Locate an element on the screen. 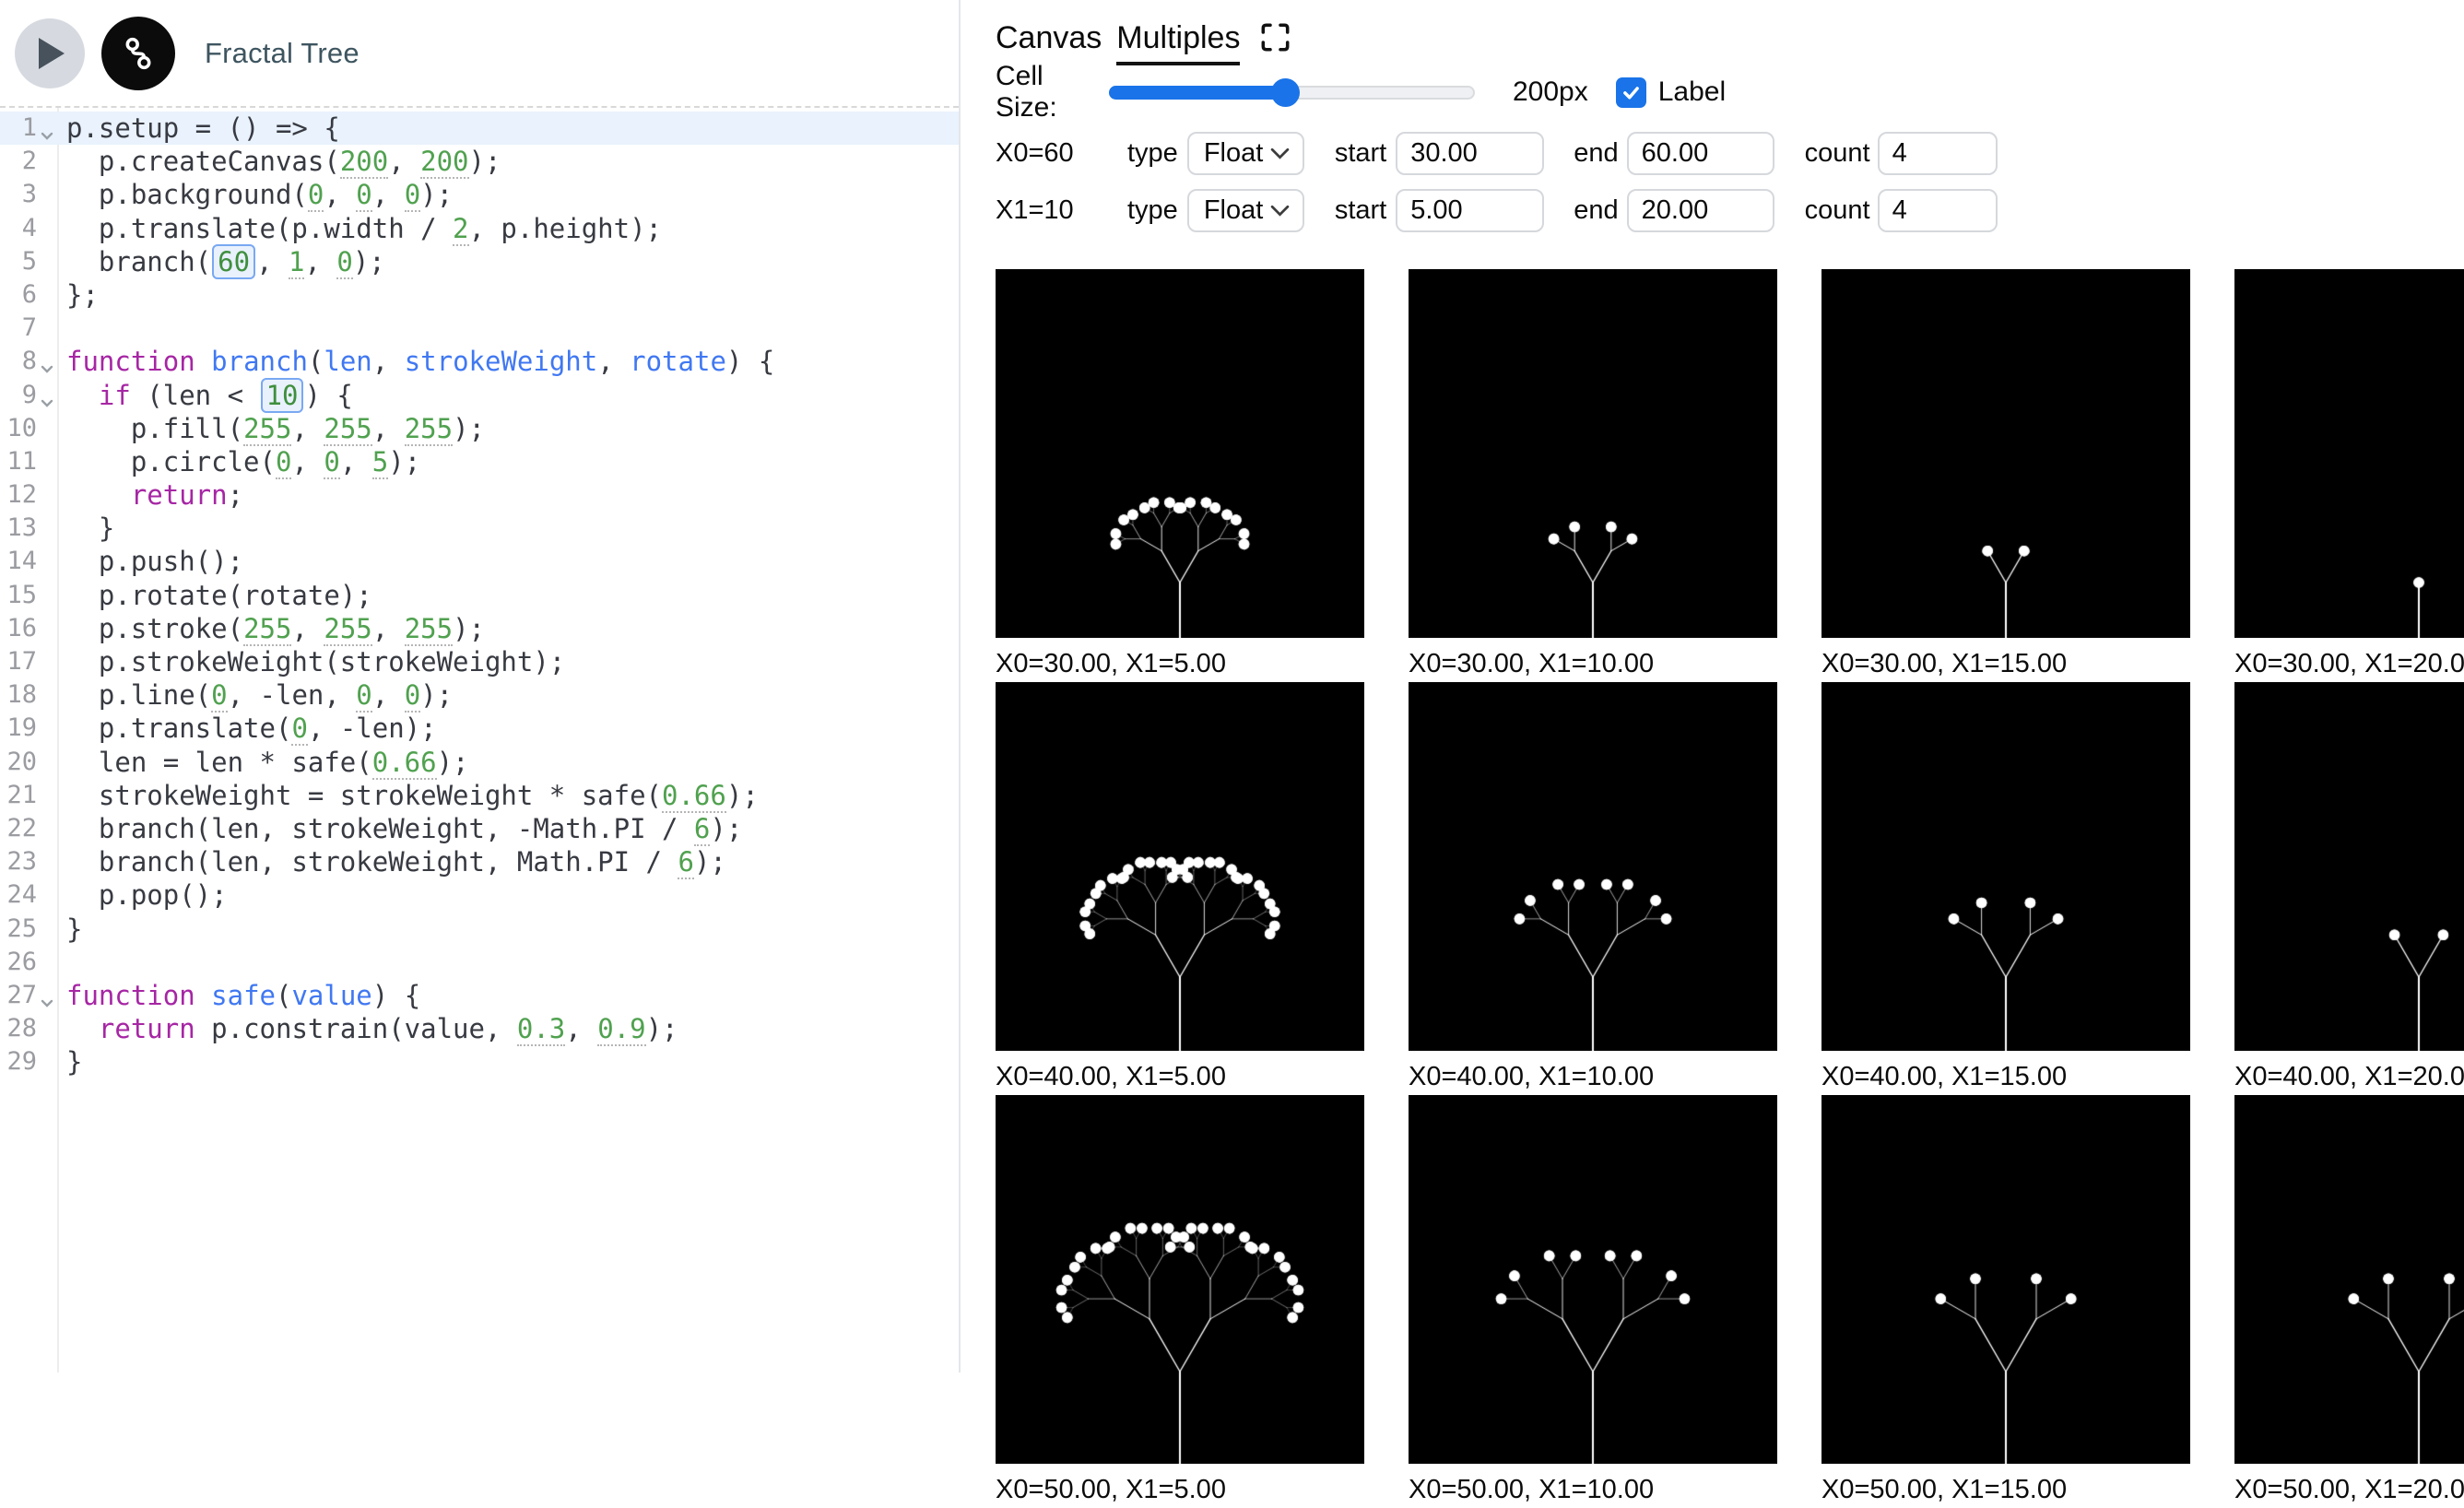 This screenshot has width=2464, height=1508. code-line: 17 p.strokeWeight(strokeWeight); is located at coordinates (479, 661).